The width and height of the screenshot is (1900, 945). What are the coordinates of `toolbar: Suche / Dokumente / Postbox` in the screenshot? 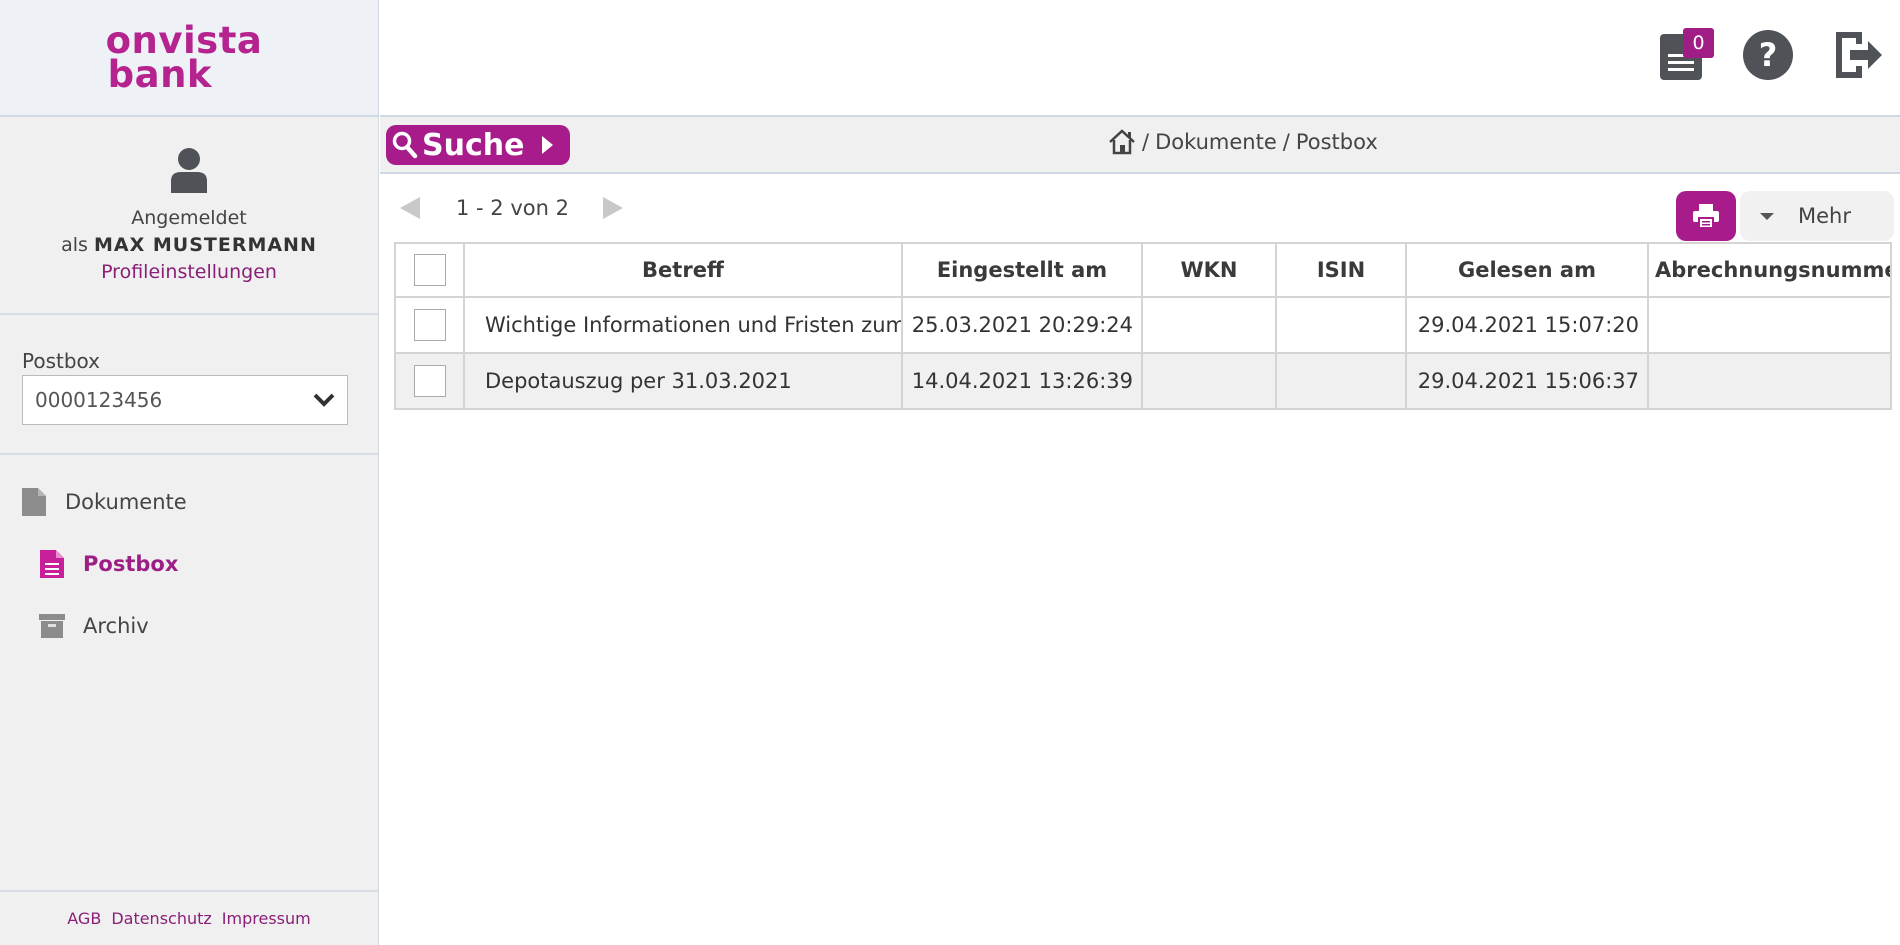 It's located at (1140, 145).